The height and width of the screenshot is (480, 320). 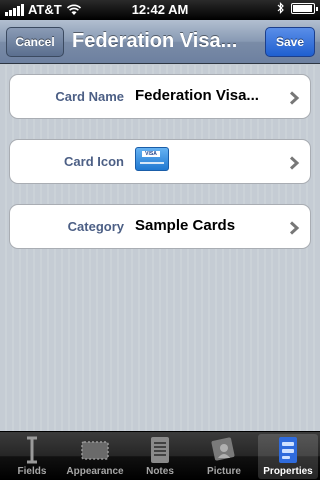 I want to click on card-stripe, so click(x=152, y=163).